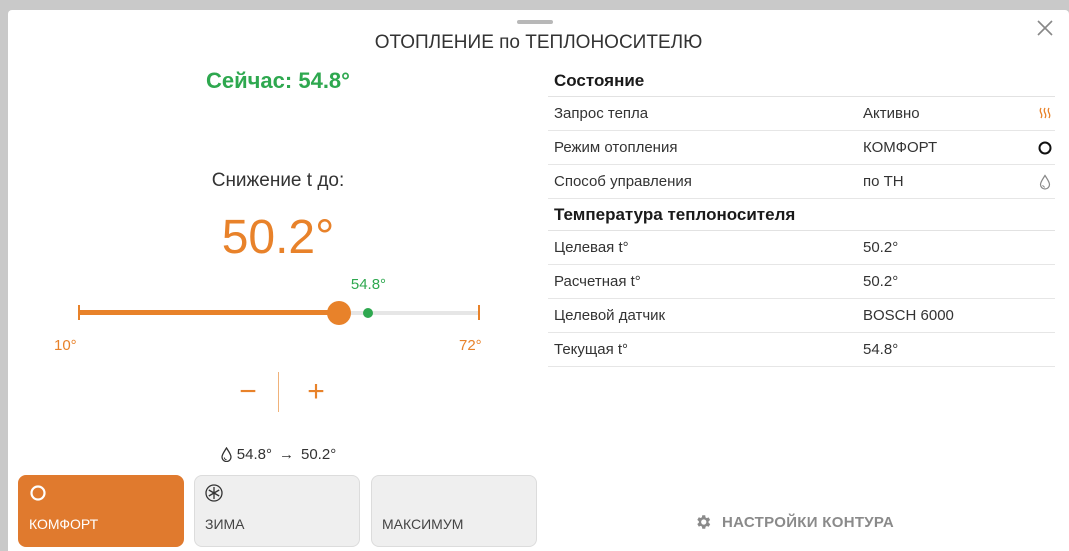  Describe the element at coordinates (278, 392) in the screenshot. I see `stepper-divider` at that location.